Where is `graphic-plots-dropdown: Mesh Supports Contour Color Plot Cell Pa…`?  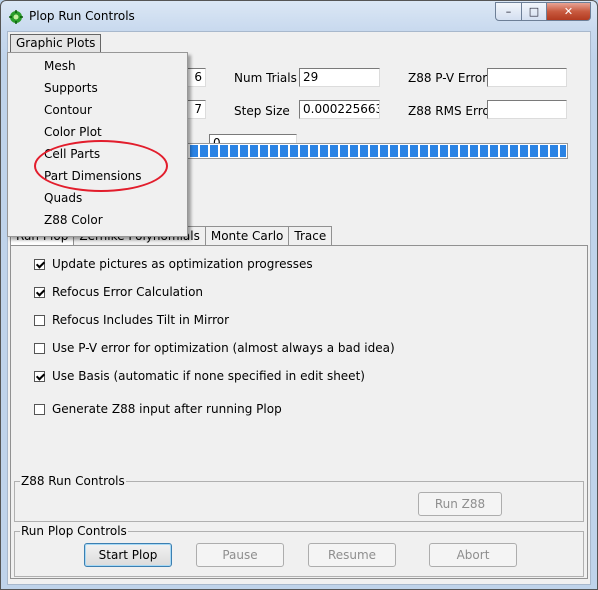 graphic-plots-dropdown: Mesh Supports Contour Color Plot Cell Pa… is located at coordinates (97, 144).